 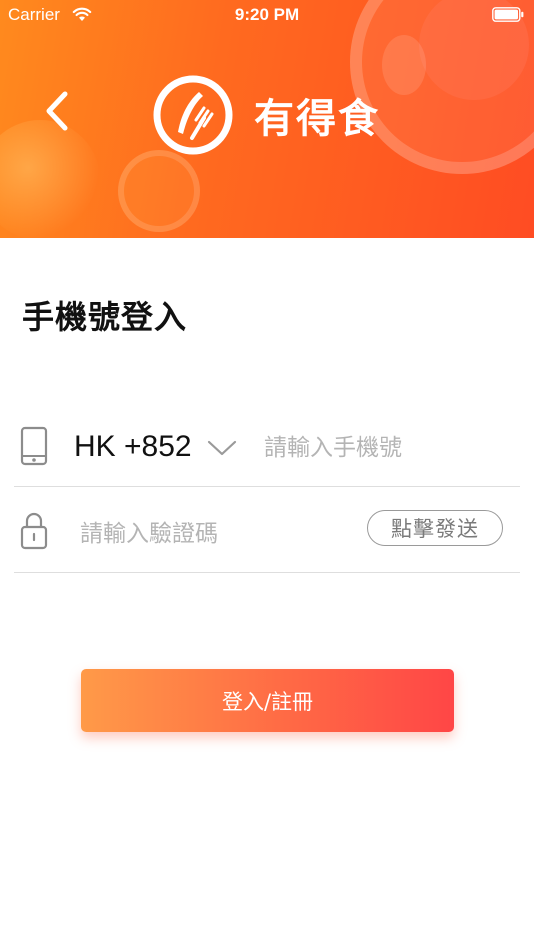 I want to click on country-code-selector: HK +852, so click(x=133, y=447).